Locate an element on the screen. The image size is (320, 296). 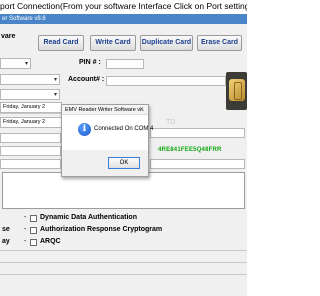
date1-month: January is located at coordinates (30, 107).